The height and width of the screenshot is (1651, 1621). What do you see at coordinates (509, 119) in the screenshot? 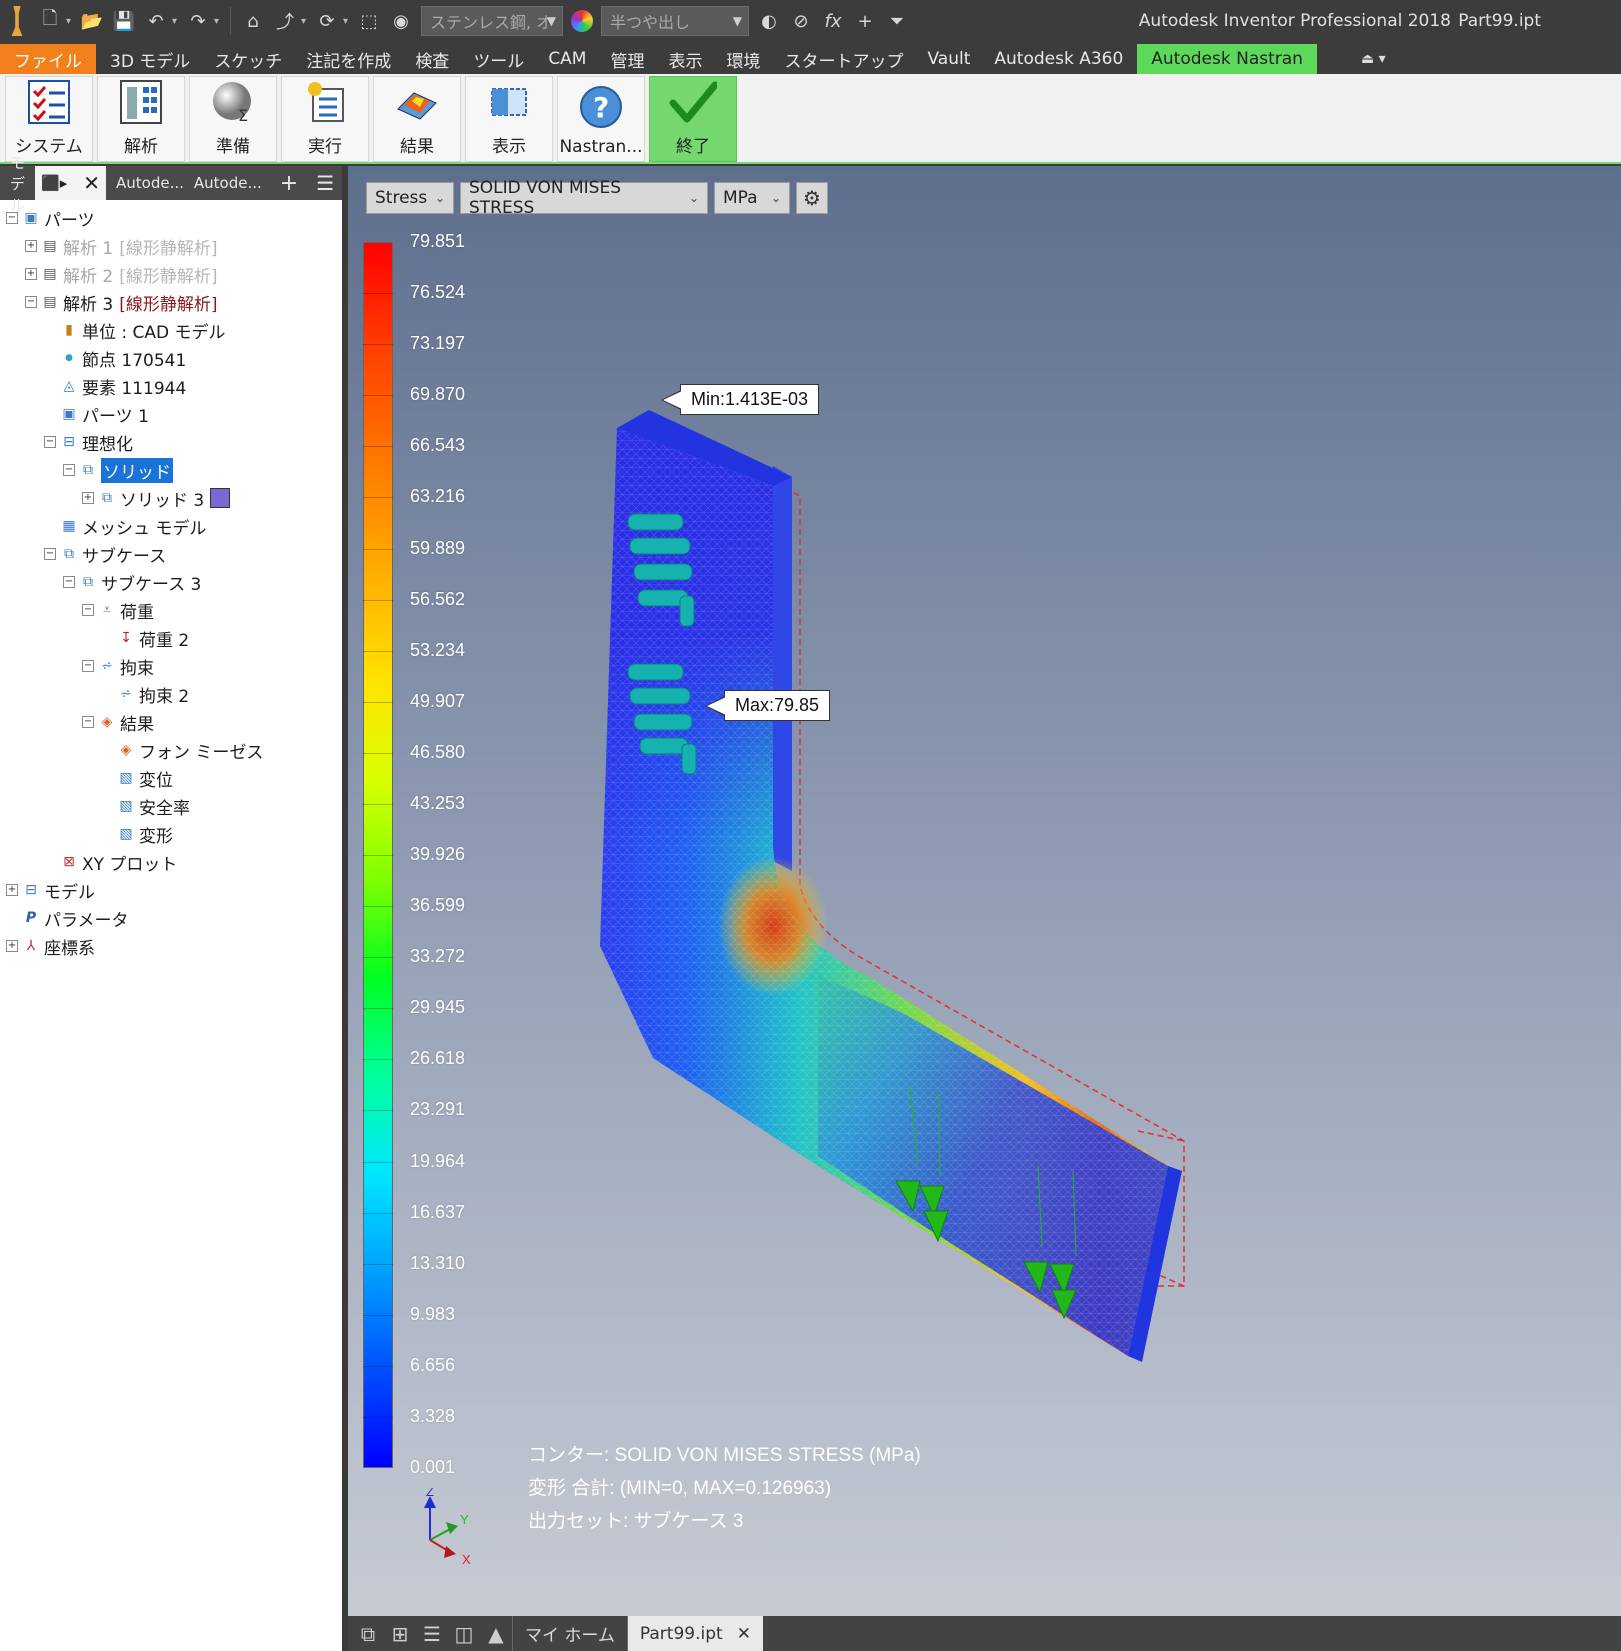
I see `ribbon-button: 表示` at bounding box center [509, 119].